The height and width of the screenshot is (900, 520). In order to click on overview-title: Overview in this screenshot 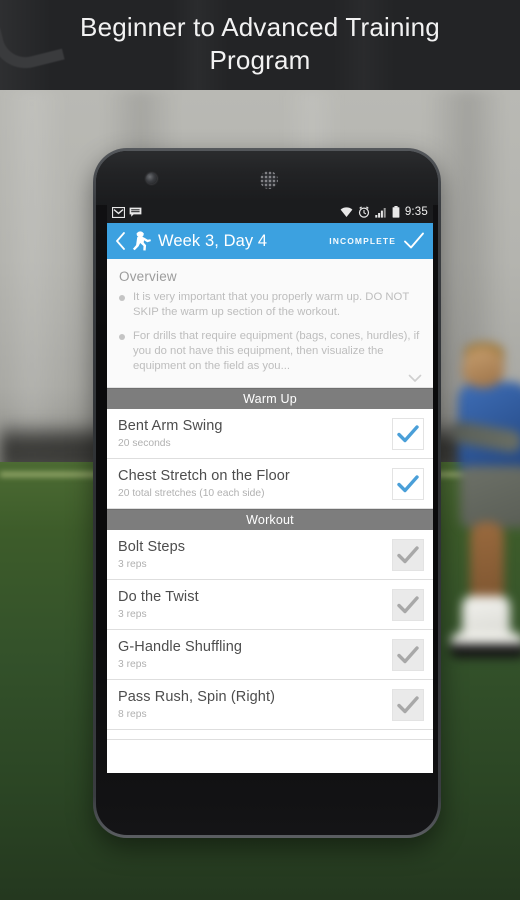, I will do `click(148, 276)`.